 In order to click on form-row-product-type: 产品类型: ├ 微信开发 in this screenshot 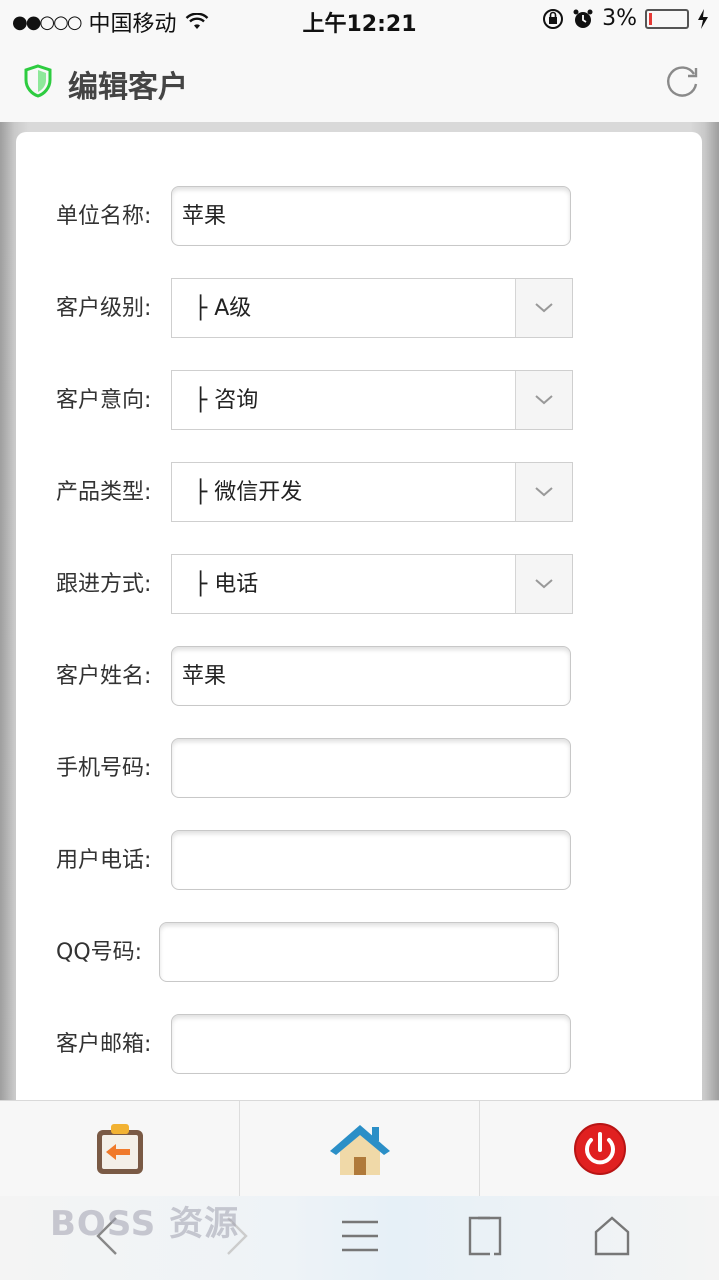, I will do `click(359, 493)`.